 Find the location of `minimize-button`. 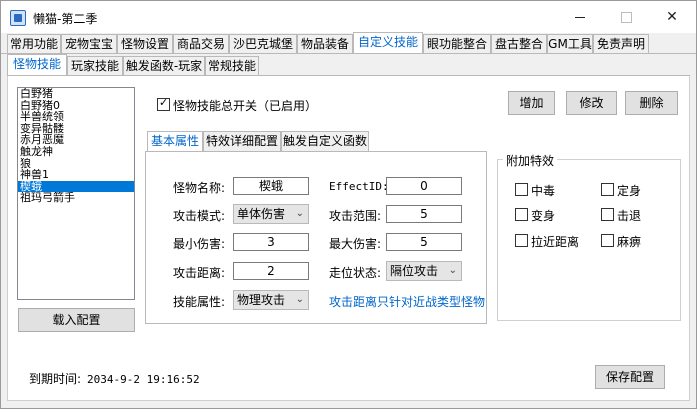

minimize-button is located at coordinates (580, 17).